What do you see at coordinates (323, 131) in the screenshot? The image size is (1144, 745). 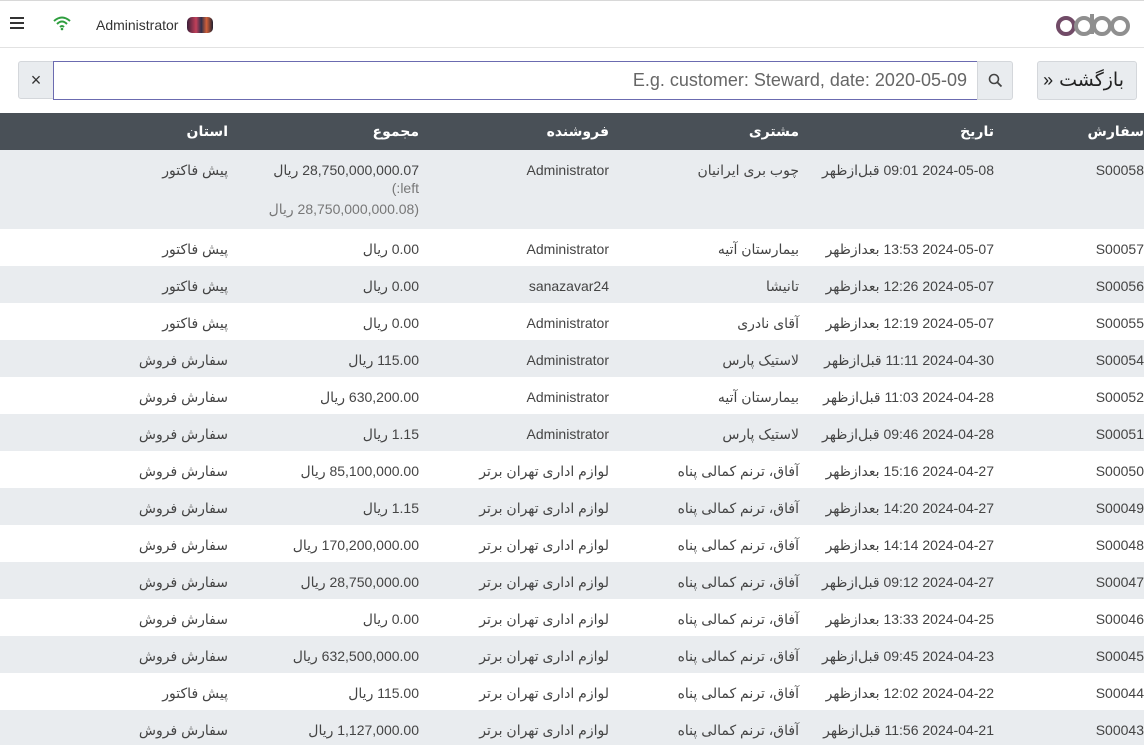 I see `column-header-total: مجموع` at bounding box center [323, 131].